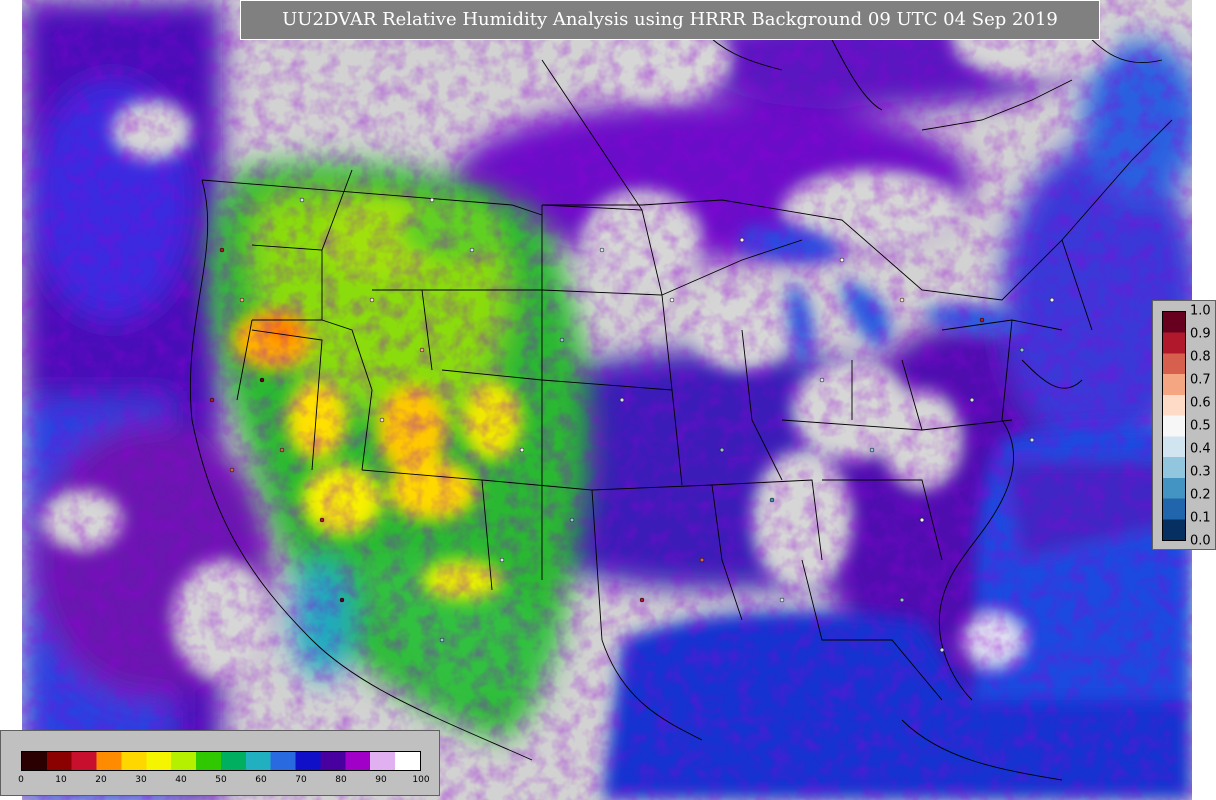 Image resolution: width=1216 pixels, height=800 pixels. I want to click on rh-tick-label: 30, so click(141, 780).